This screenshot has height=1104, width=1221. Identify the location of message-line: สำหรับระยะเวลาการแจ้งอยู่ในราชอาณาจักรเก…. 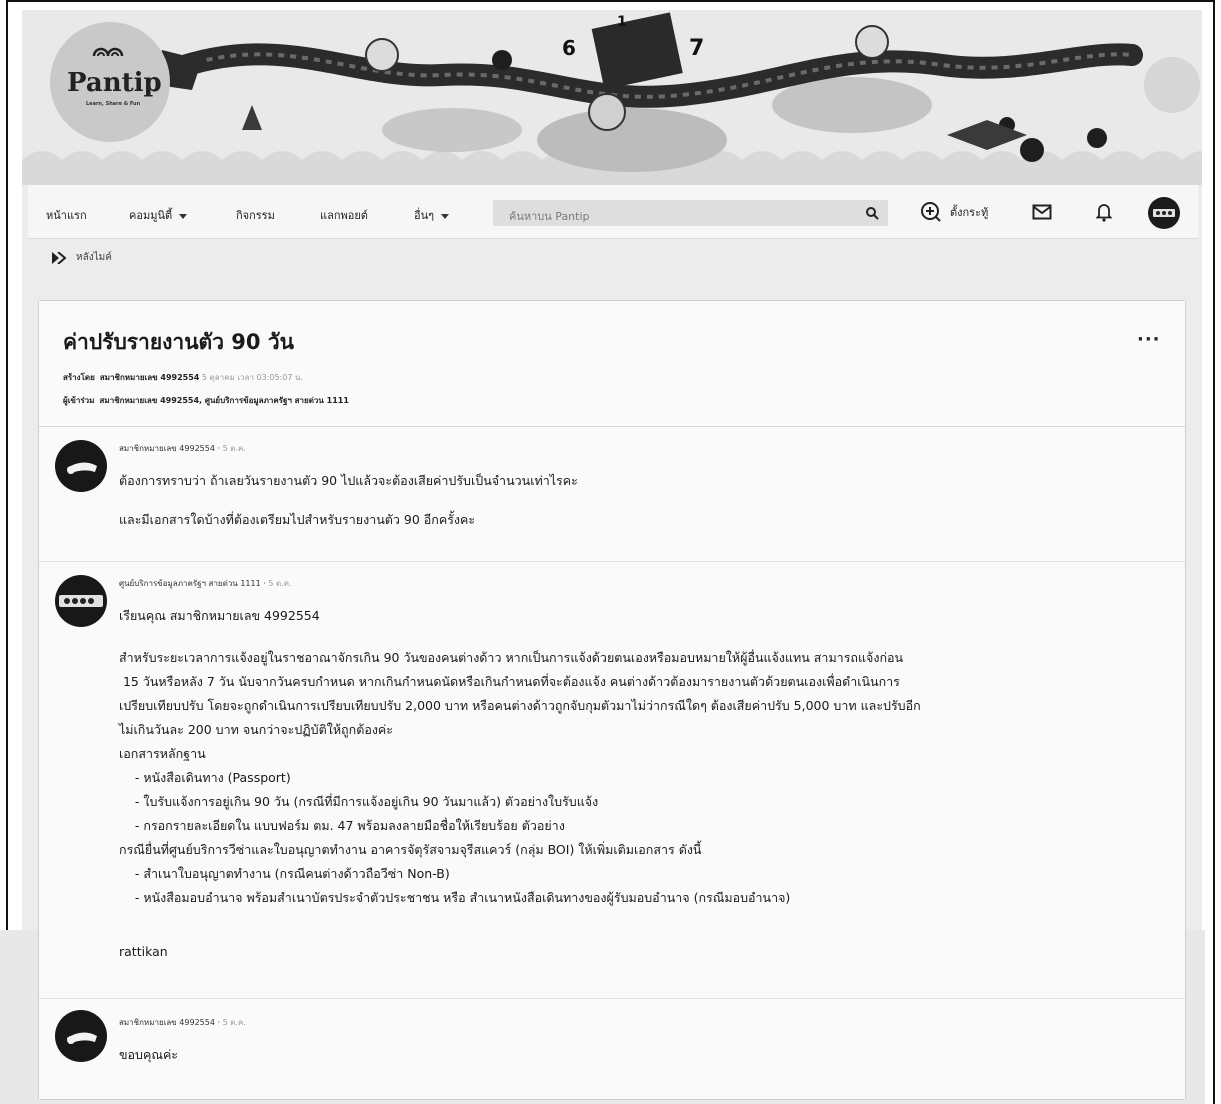
(511, 657).